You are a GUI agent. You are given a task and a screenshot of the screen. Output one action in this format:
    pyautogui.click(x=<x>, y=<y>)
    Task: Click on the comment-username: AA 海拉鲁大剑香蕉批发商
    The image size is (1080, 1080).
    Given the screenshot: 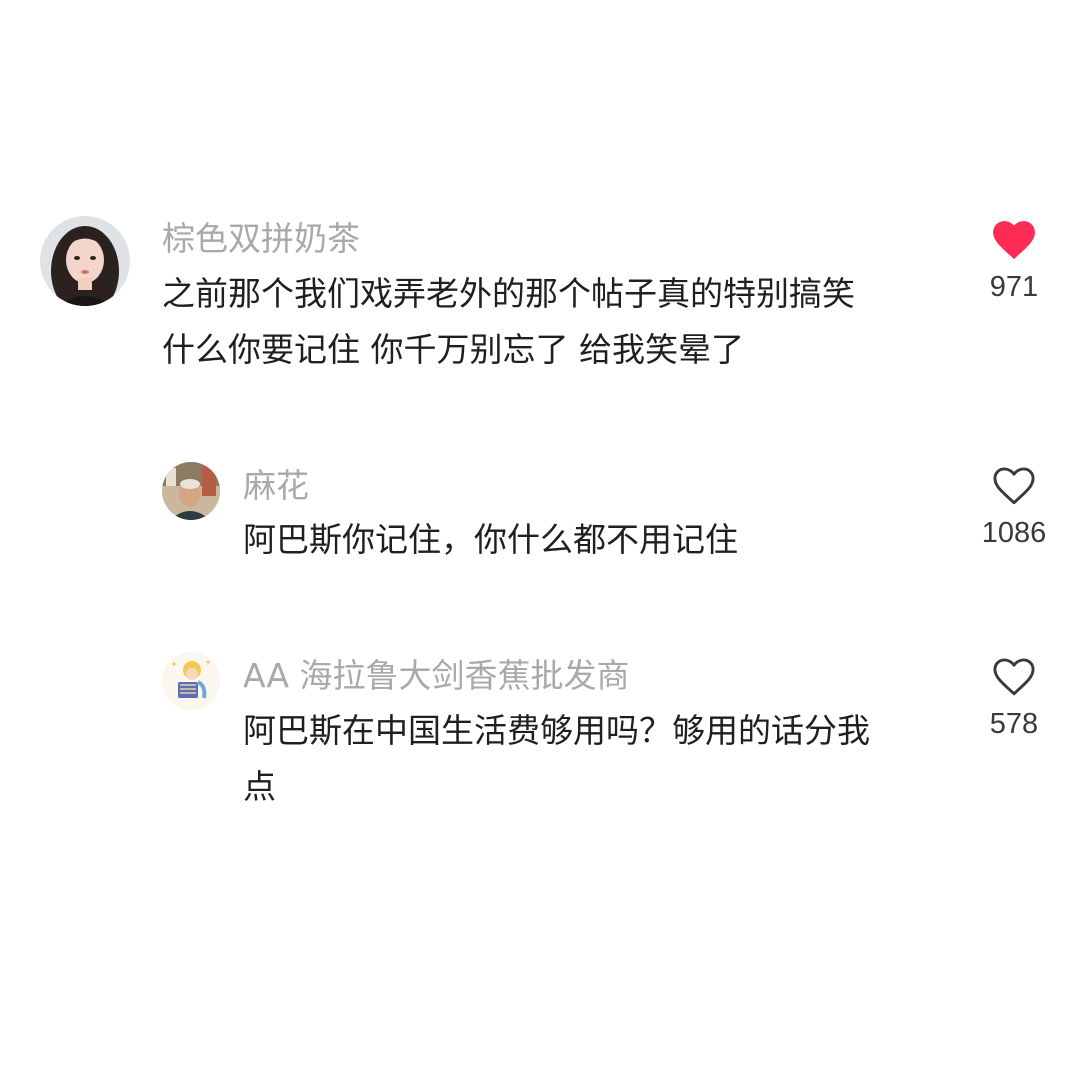 What is the action you would take?
    pyautogui.click(x=436, y=676)
    